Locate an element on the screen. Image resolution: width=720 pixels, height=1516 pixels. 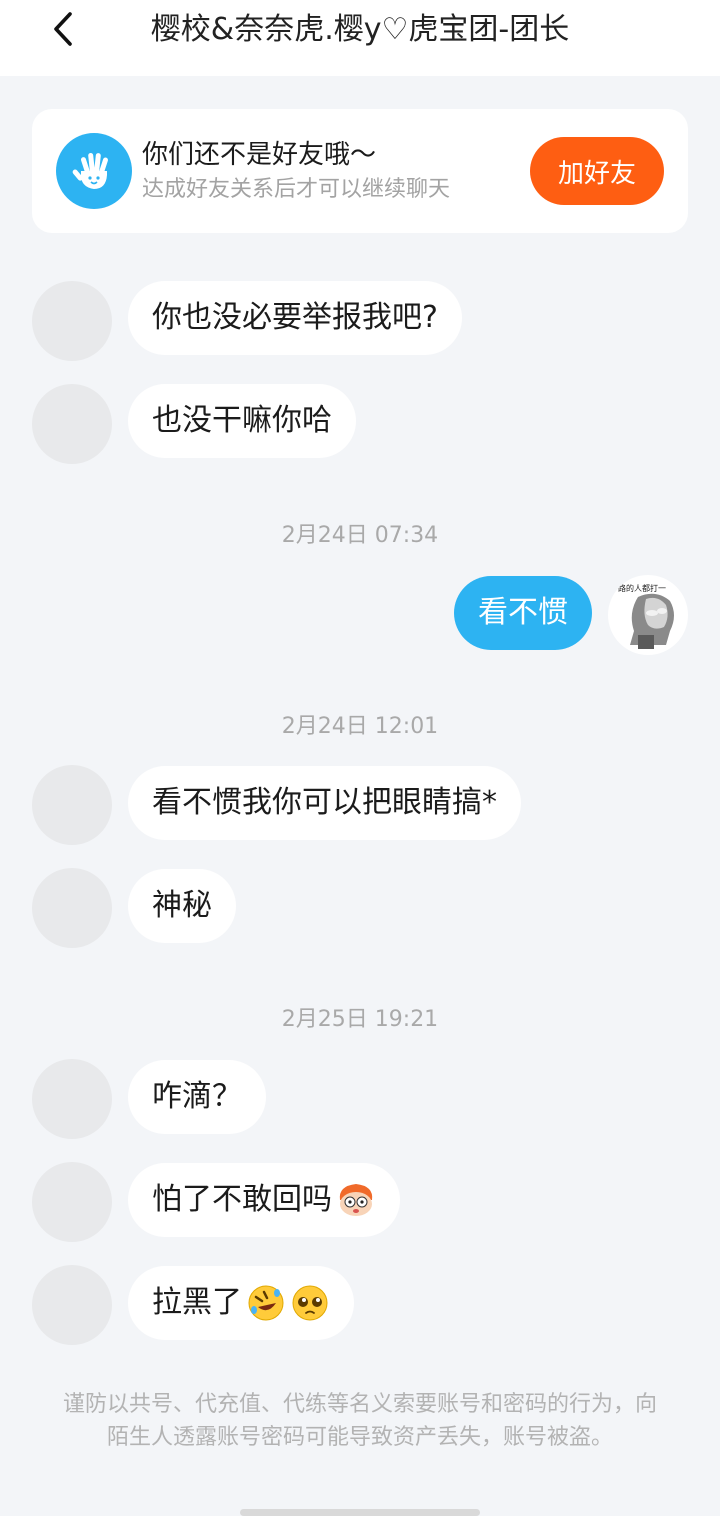
message-text: 怕了不敢回吗 is located at coordinates (242, 1199).